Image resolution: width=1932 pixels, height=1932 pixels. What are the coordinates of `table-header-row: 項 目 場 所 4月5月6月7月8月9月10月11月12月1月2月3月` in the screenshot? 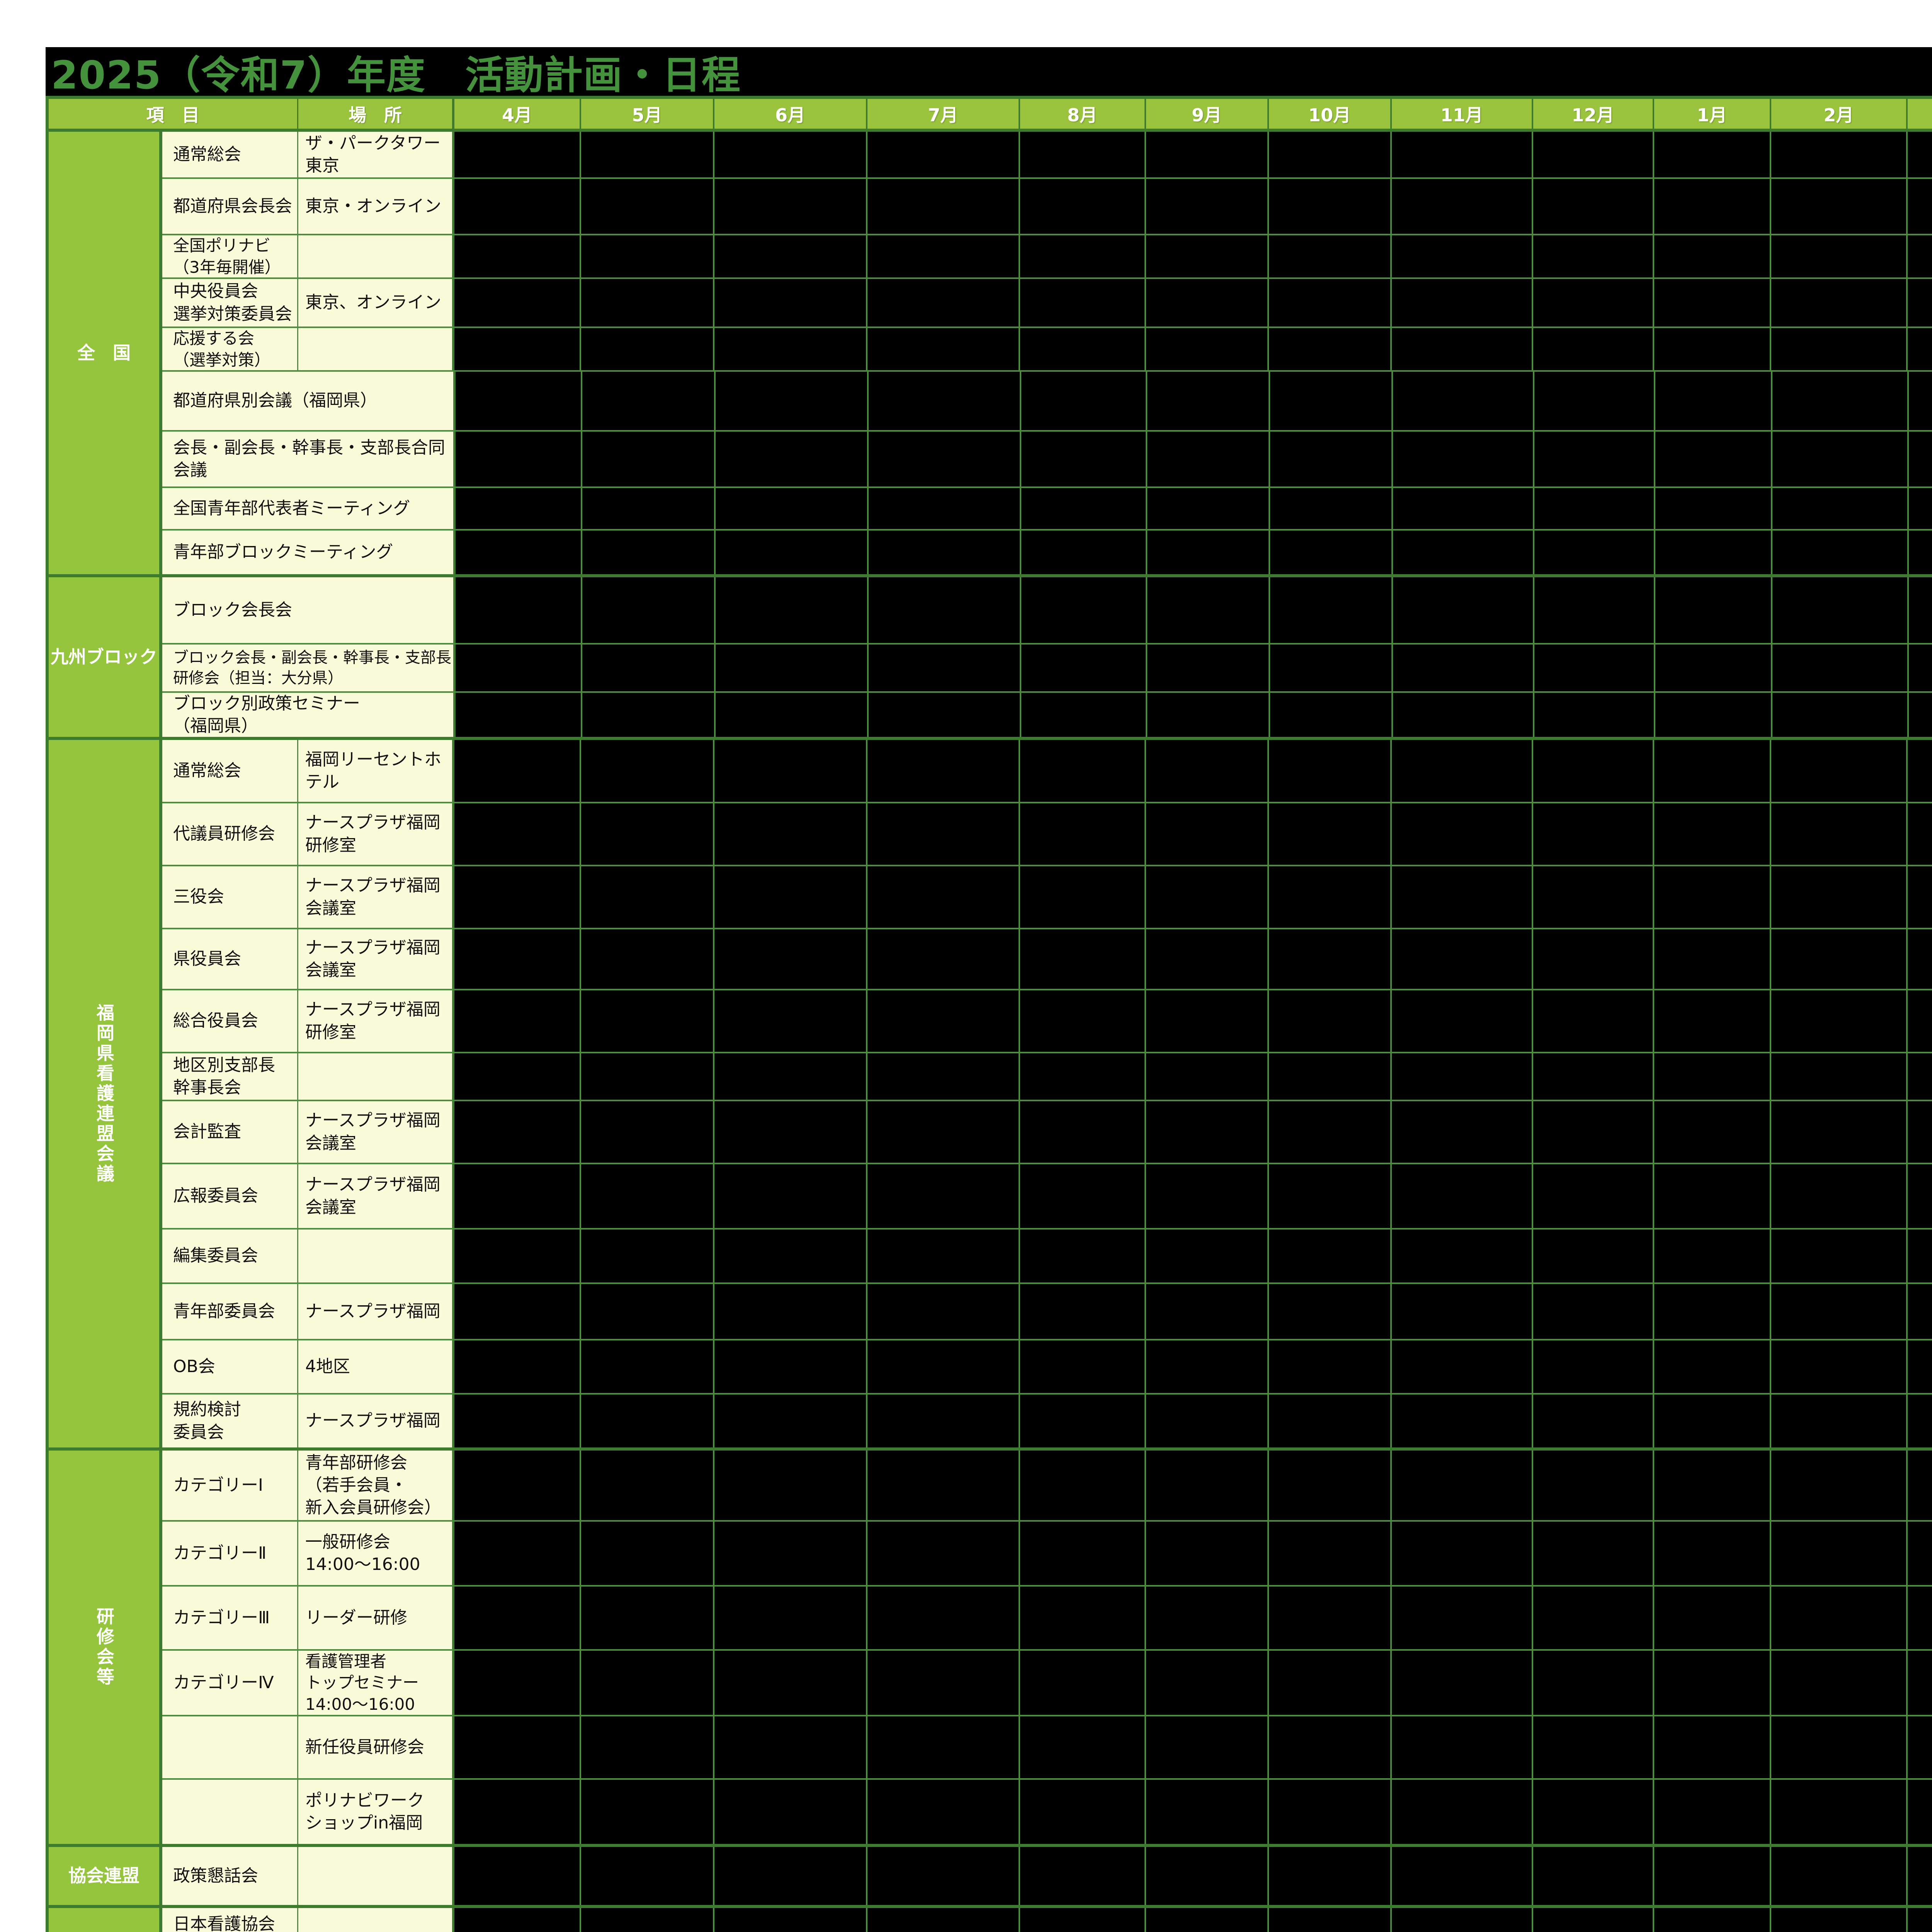 It's located at (991, 116).